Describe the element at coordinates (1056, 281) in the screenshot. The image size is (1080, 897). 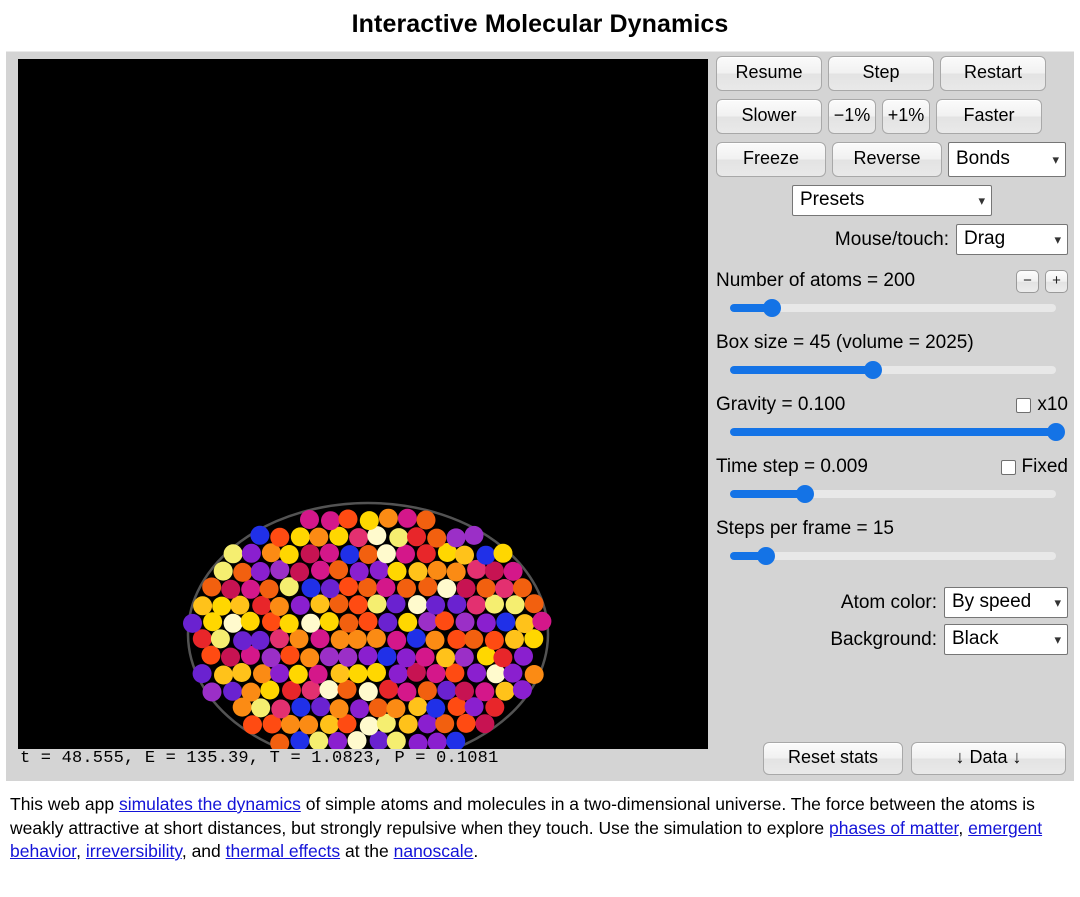
I see `atoms-increment-button: +` at that location.